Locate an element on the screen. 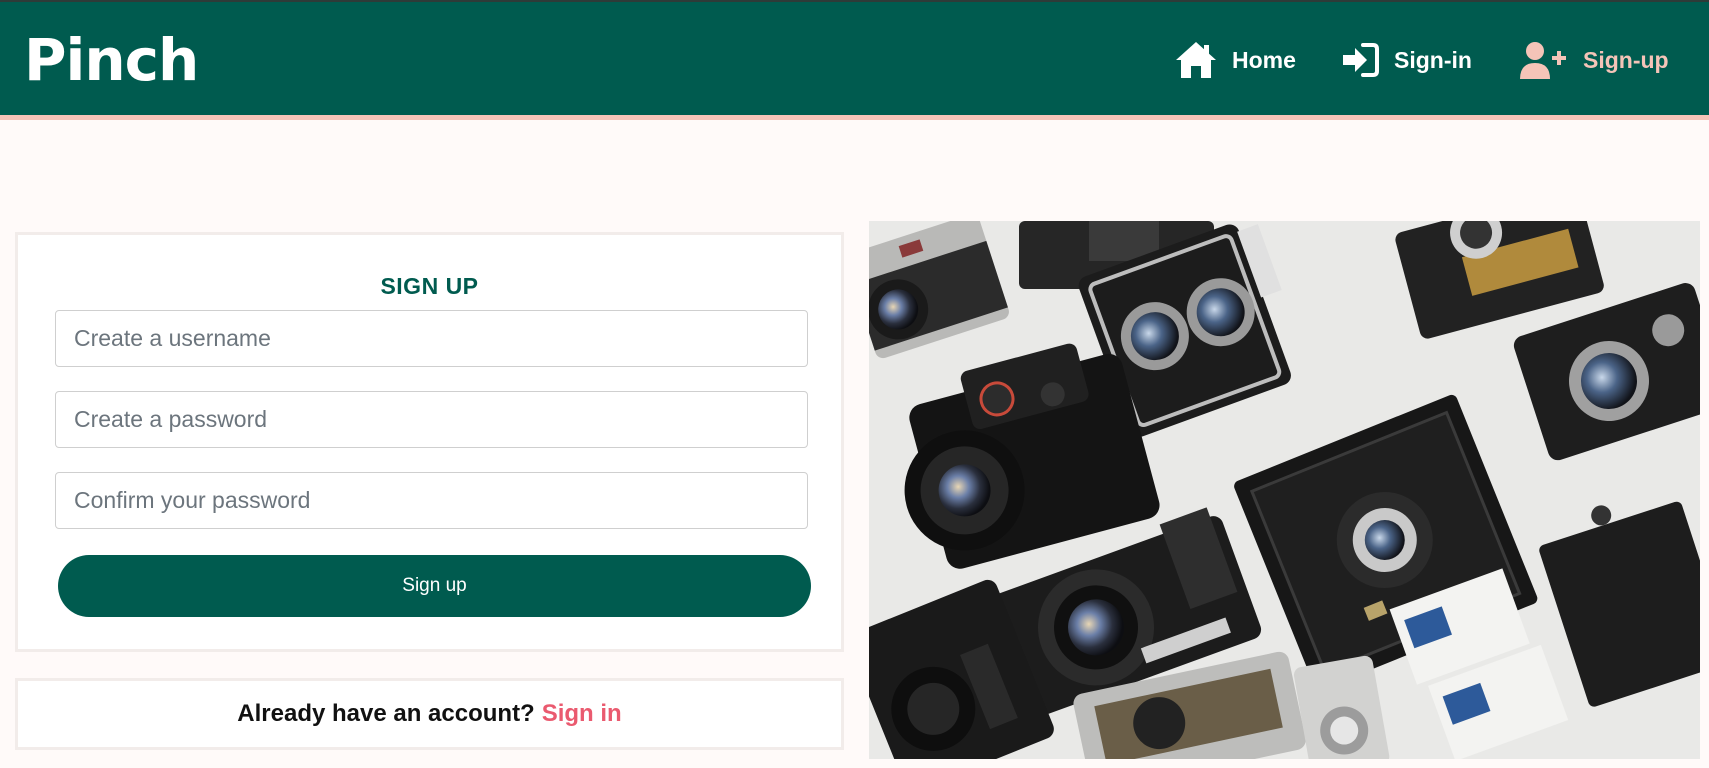 The width and height of the screenshot is (1709, 768). nav-link-label: Home is located at coordinates (1264, 59).